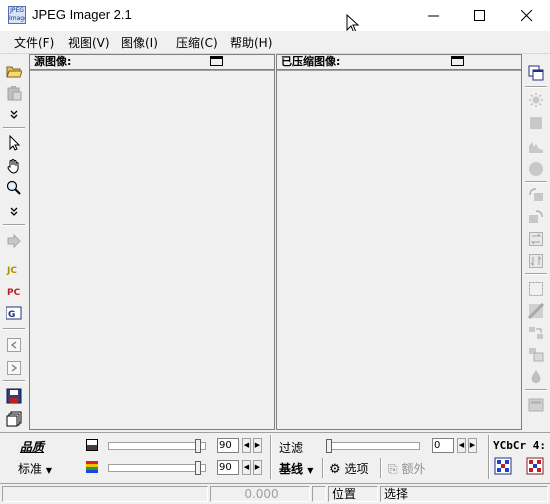  What do you see at coordinates (329, 446) in the screenshot?
I see `filter-slider-thumb` at bounding box center [329, 446].